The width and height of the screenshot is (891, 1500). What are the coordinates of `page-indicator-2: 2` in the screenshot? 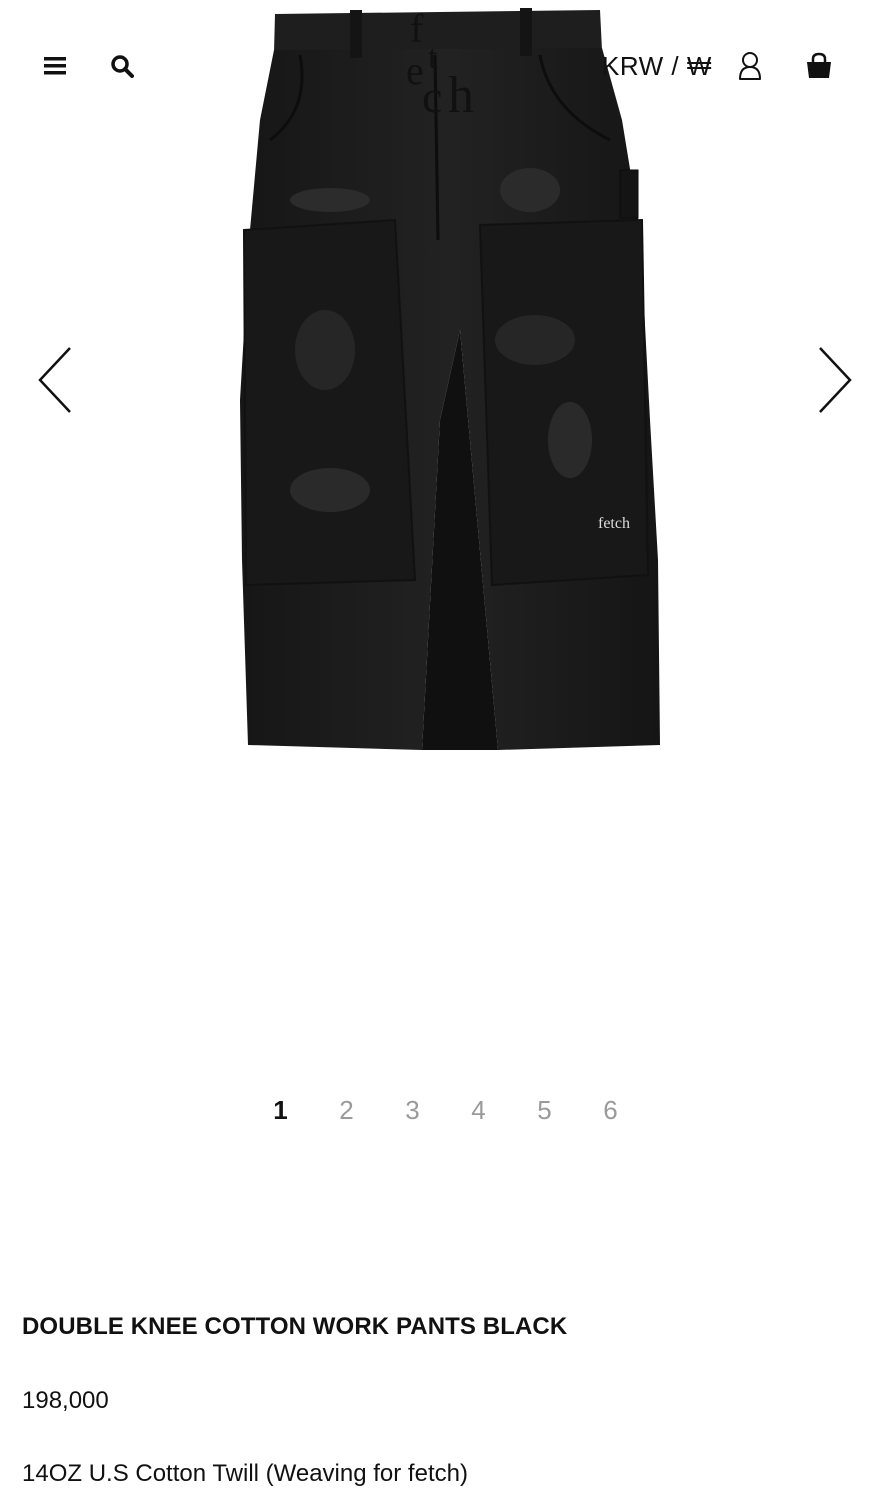 It's located at (347, 1110).